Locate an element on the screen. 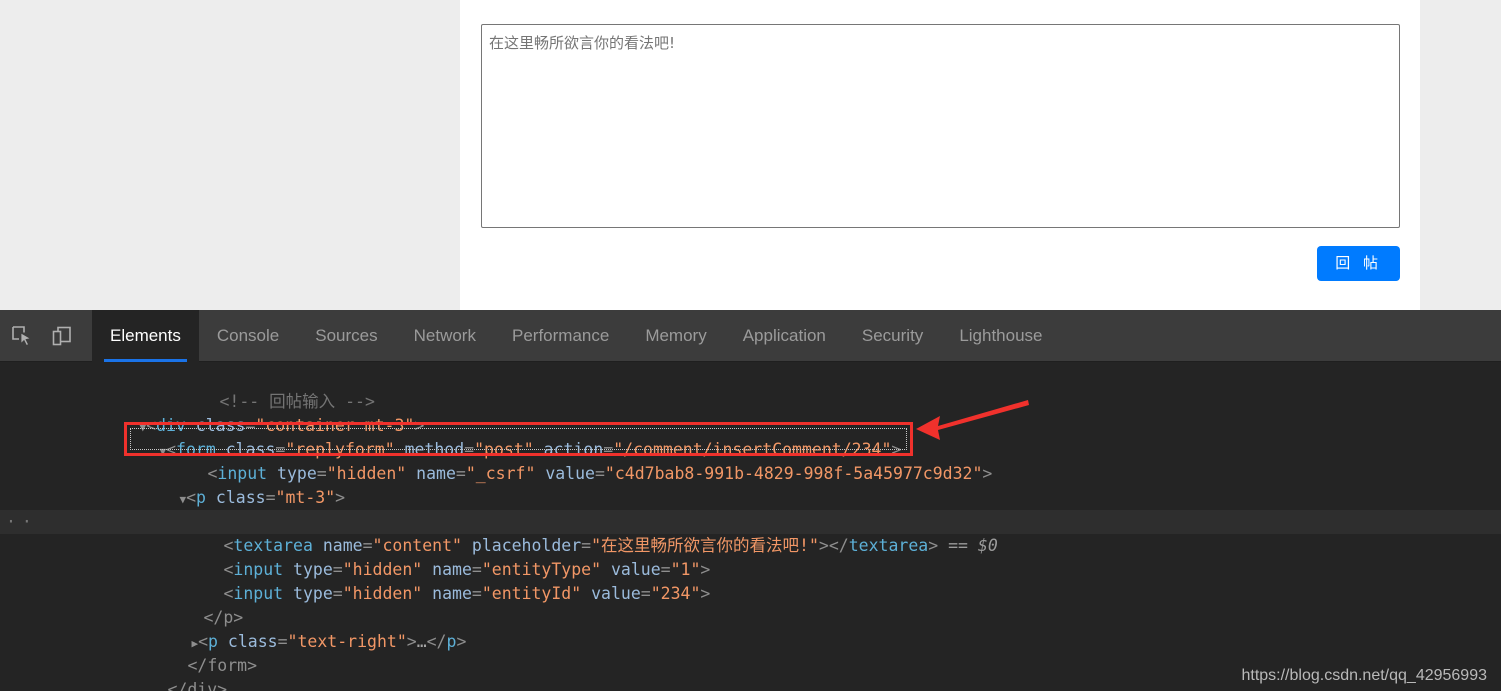  tab-network: Network is located at coordinates (445, 336).